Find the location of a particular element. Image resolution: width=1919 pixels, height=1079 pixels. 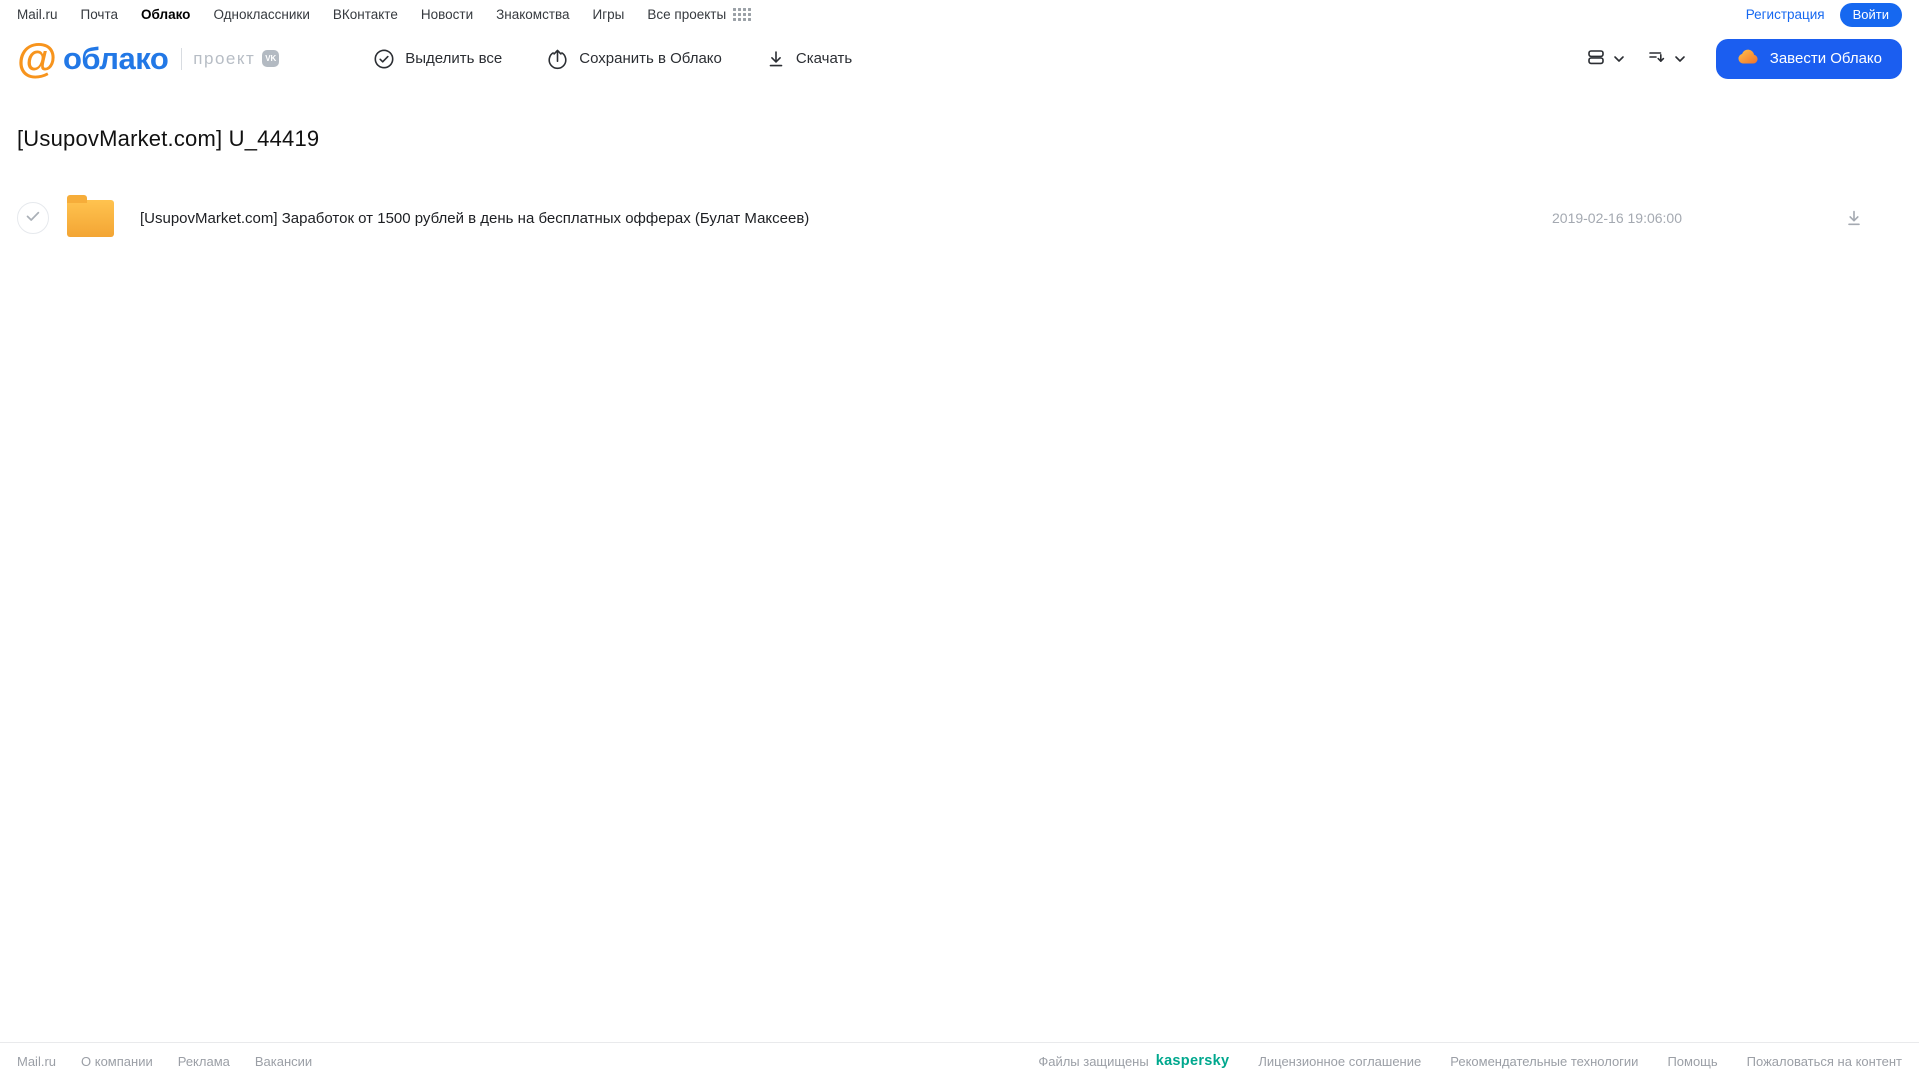

vk-badge-icon: VK is located at coordinates (271, 58).